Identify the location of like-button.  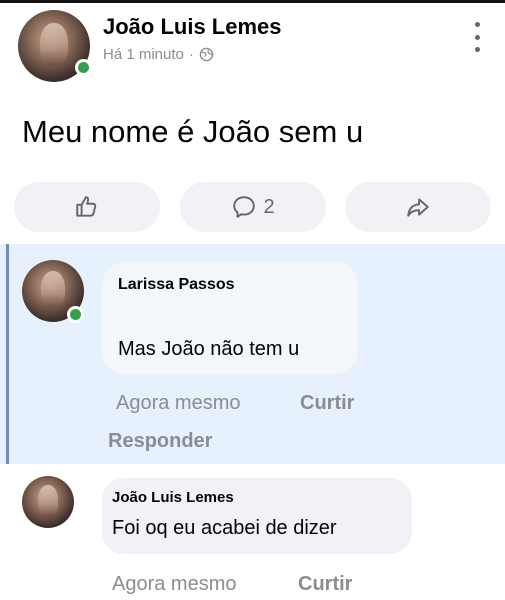
(87, 207).